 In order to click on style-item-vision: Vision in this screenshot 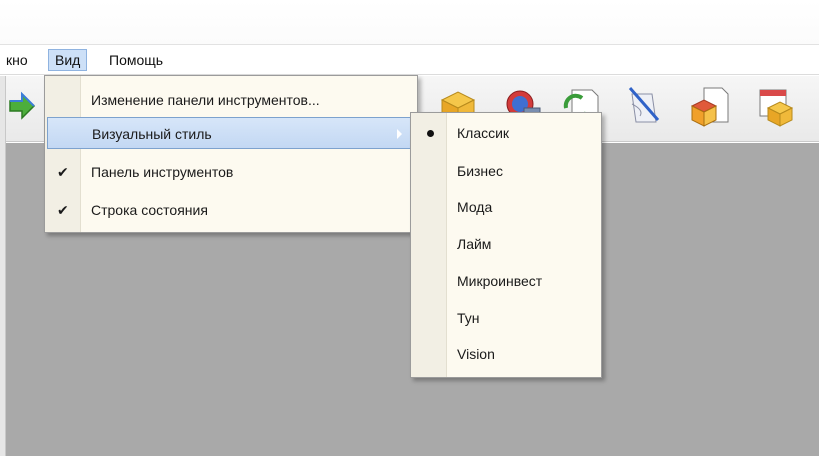, I will do `click(506, 354)`.